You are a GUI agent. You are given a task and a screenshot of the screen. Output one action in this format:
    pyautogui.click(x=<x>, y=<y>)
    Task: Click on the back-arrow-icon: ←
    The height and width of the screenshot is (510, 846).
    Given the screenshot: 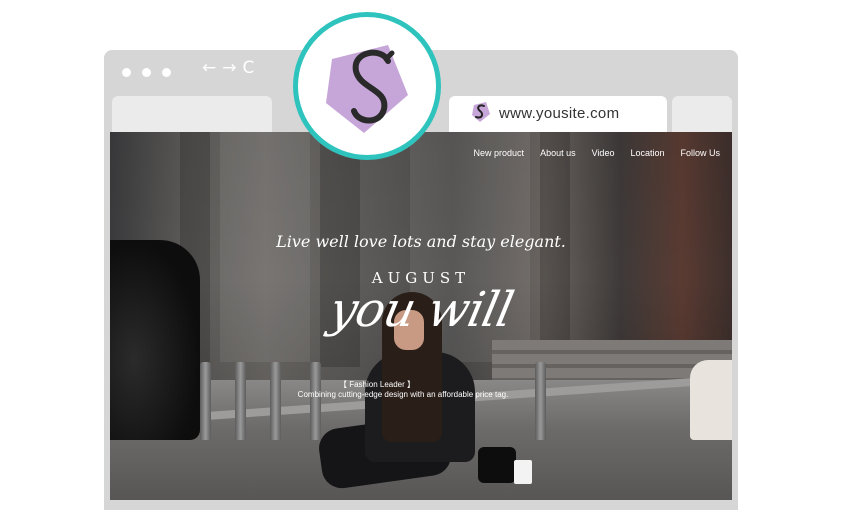 What is the action you would take?
    pyautogui.click(x=210, y=68)
    